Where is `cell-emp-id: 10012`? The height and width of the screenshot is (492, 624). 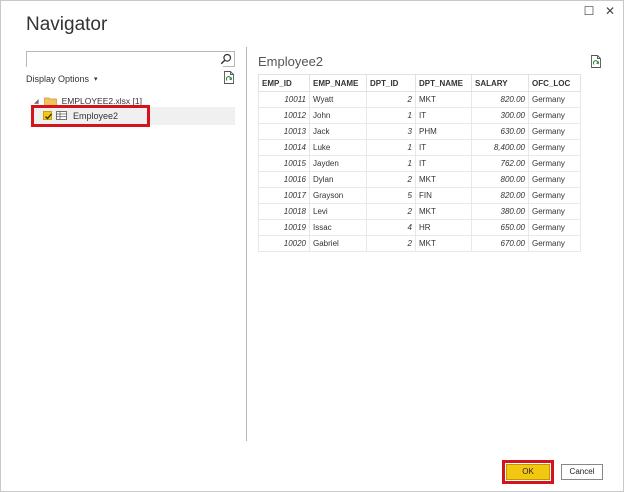 cell-emp-id: 10012 is located at coordinates (284, 115).